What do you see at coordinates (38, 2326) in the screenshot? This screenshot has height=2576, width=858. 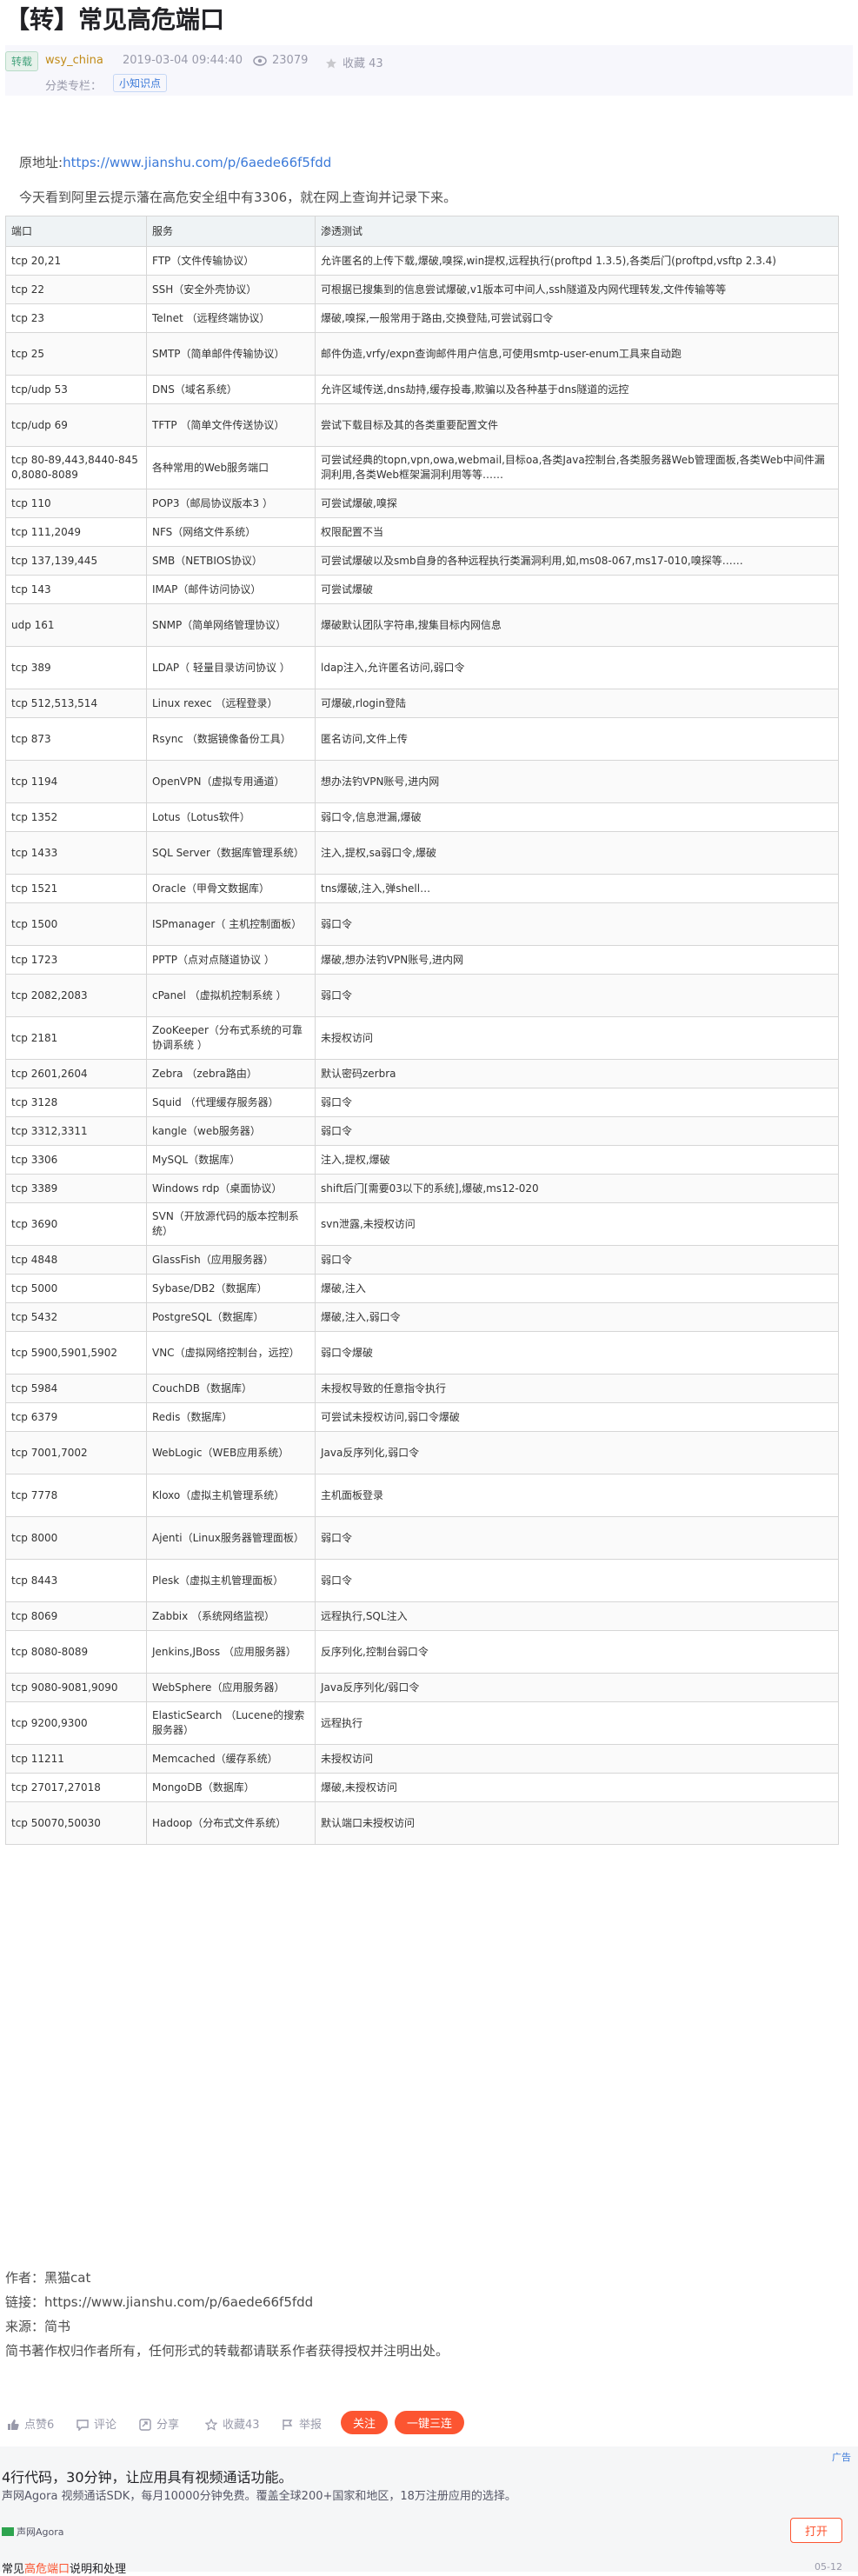 I see `footer-source: 来源：简书` at bounding box center [38, 2326].